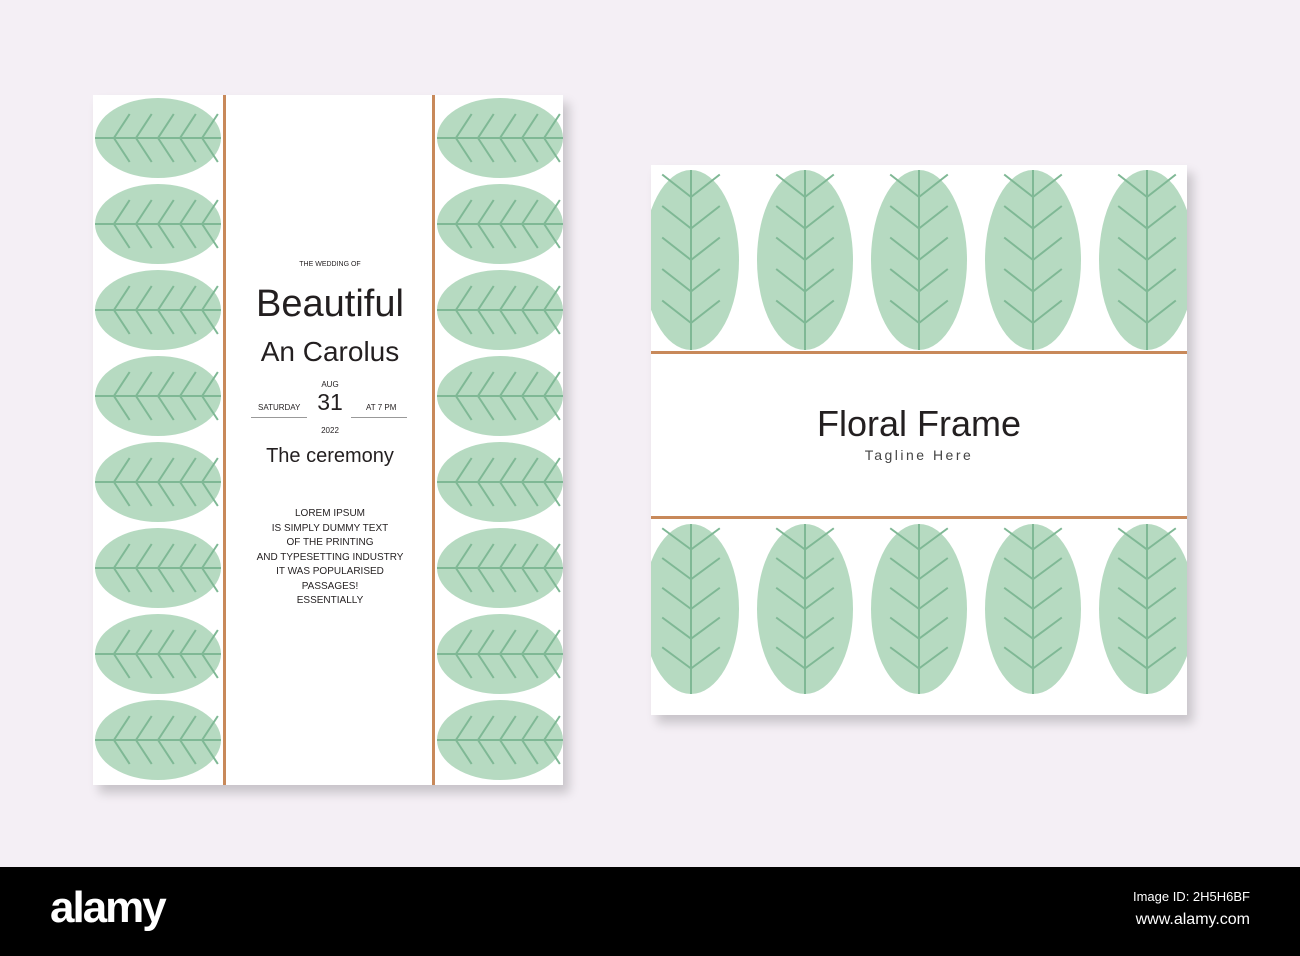  What do you see at coordinates (919, 352) in the screenshot?
I see `gold-divider` at bounding box center [919, 352].